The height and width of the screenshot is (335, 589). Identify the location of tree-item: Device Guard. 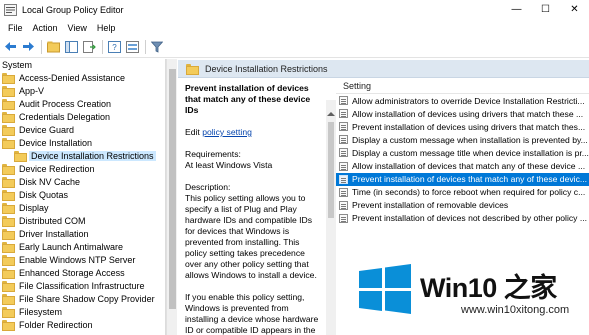
(82, 129).